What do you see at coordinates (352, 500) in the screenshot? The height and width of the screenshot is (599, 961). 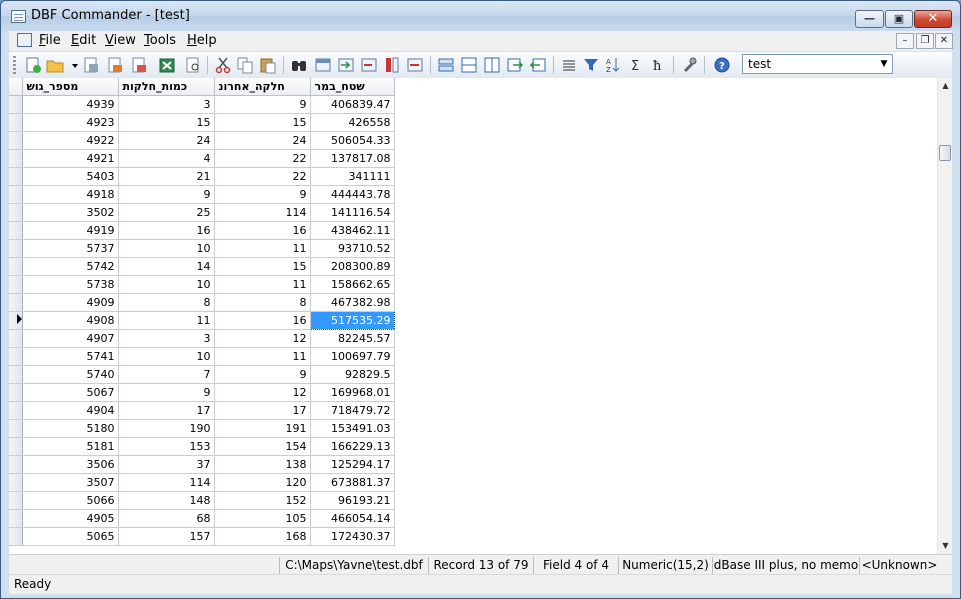 I see `table-cell: 96193.21` at bounding box center [352, 500].